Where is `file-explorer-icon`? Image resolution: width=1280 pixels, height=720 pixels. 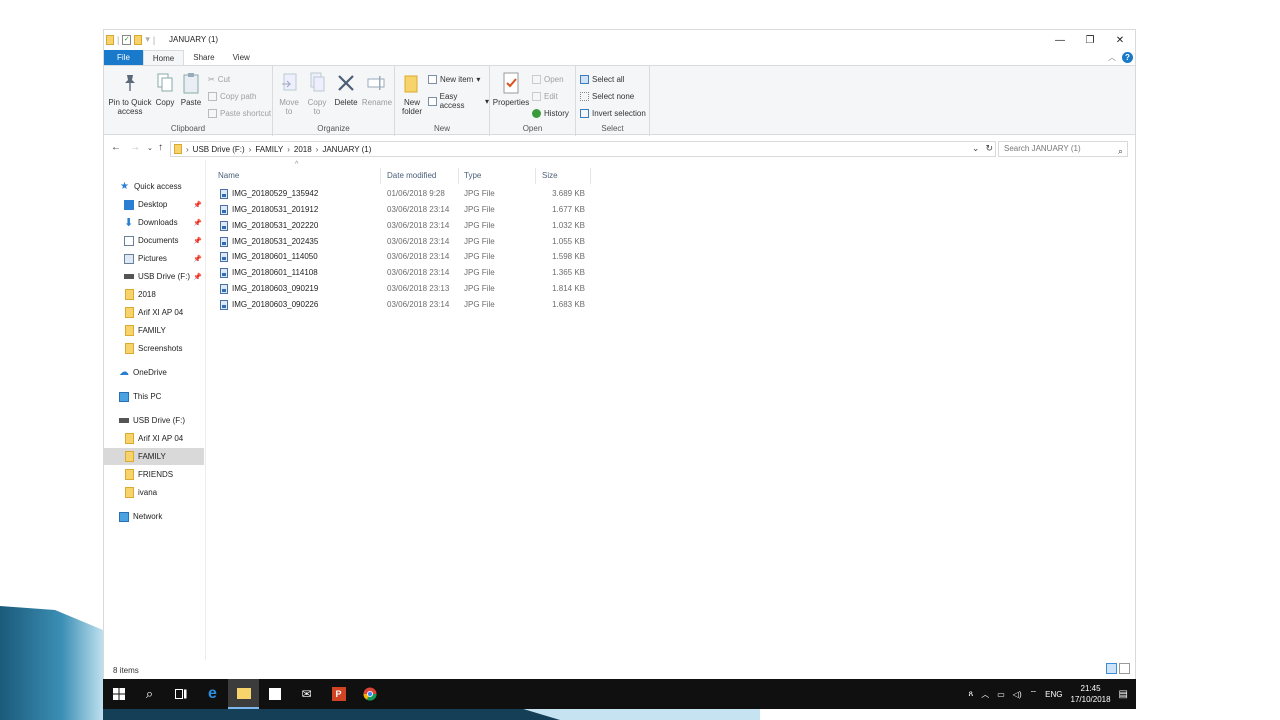 file-explorer-icon is located at coordinates (243, 694).